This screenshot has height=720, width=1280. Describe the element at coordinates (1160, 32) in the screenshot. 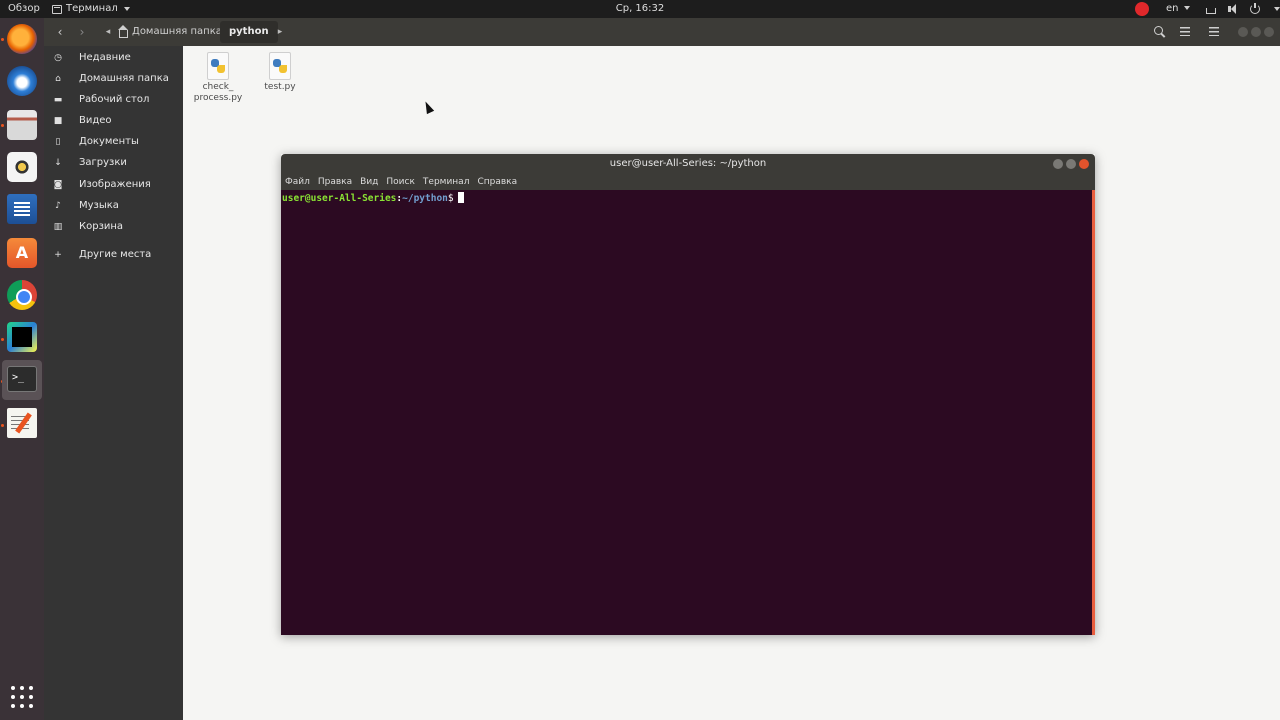

I see `search-icon` at that location.